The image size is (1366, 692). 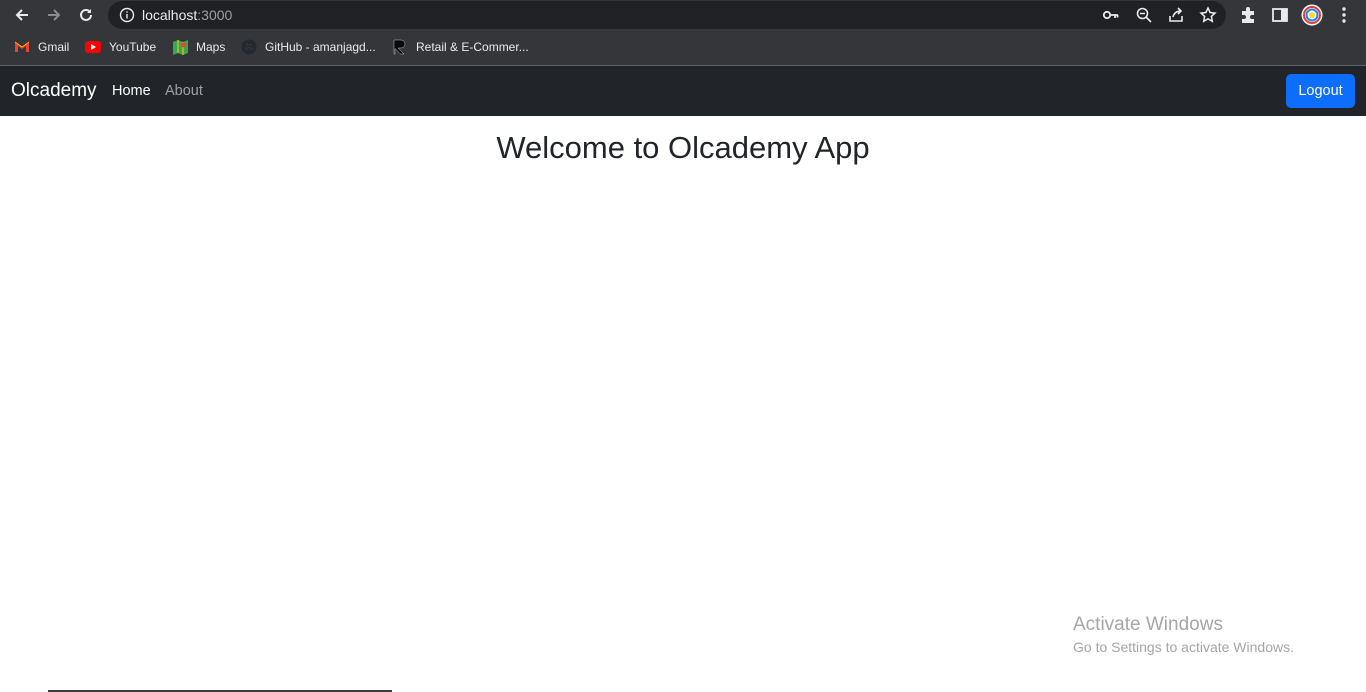 I want to click on logout-button: Logout, so click(x=1320, y=91).